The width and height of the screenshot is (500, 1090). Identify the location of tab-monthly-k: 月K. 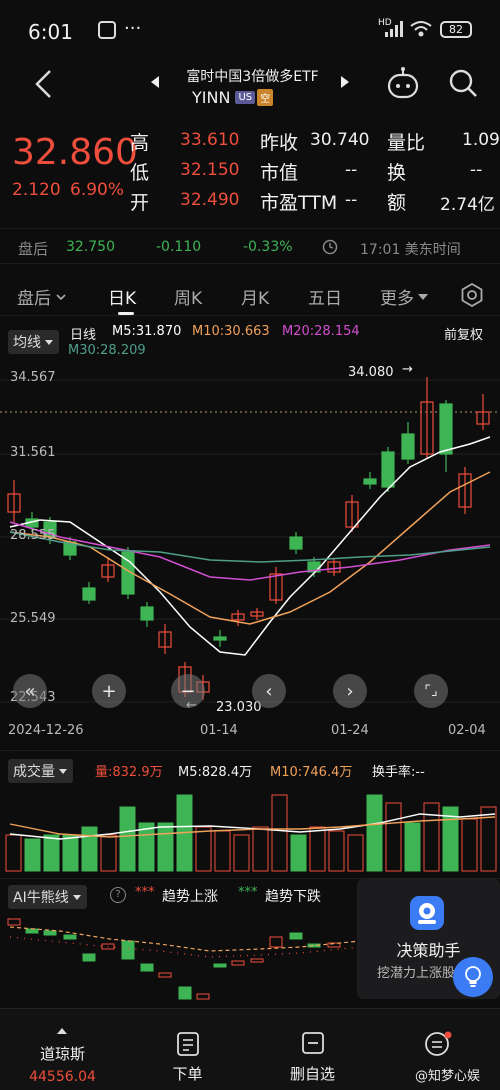
(255, 296).